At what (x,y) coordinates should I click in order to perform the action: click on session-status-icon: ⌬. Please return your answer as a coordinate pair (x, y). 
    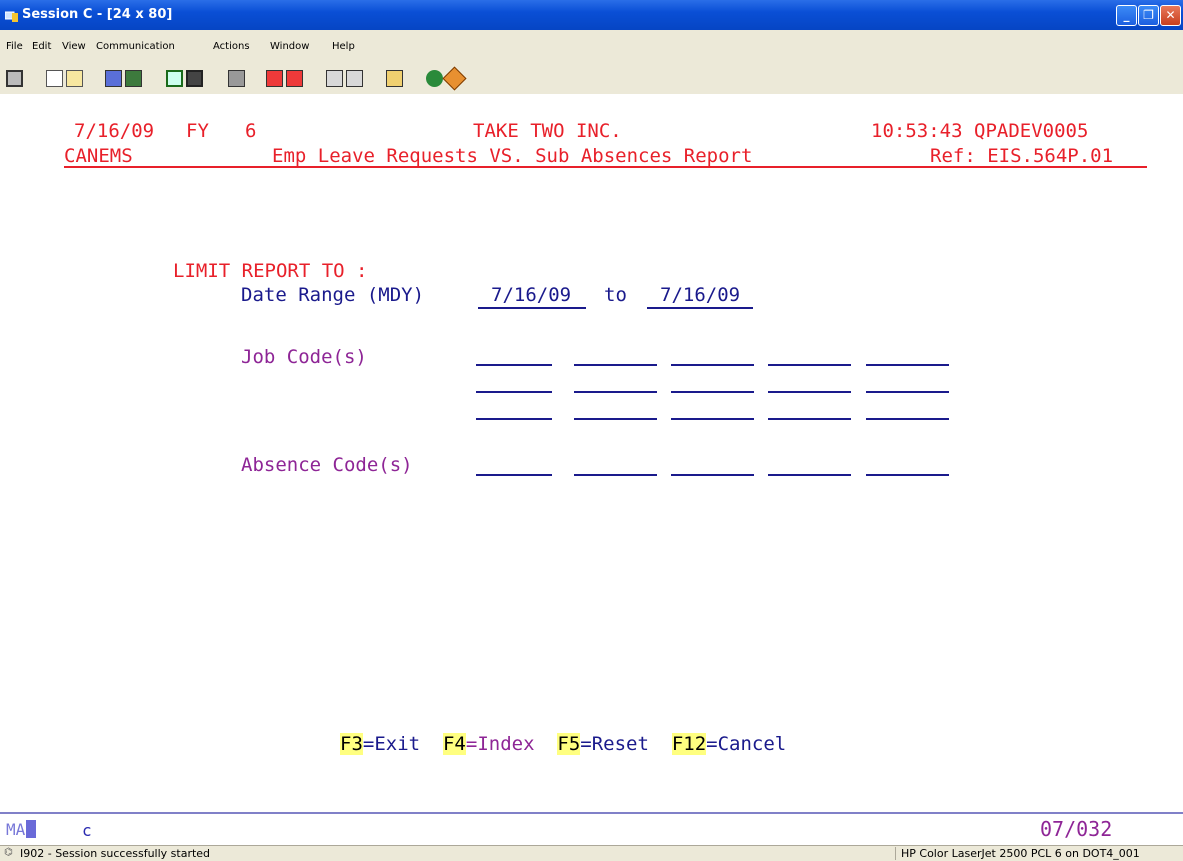
    Looking at the image, I should click on (8, 852).